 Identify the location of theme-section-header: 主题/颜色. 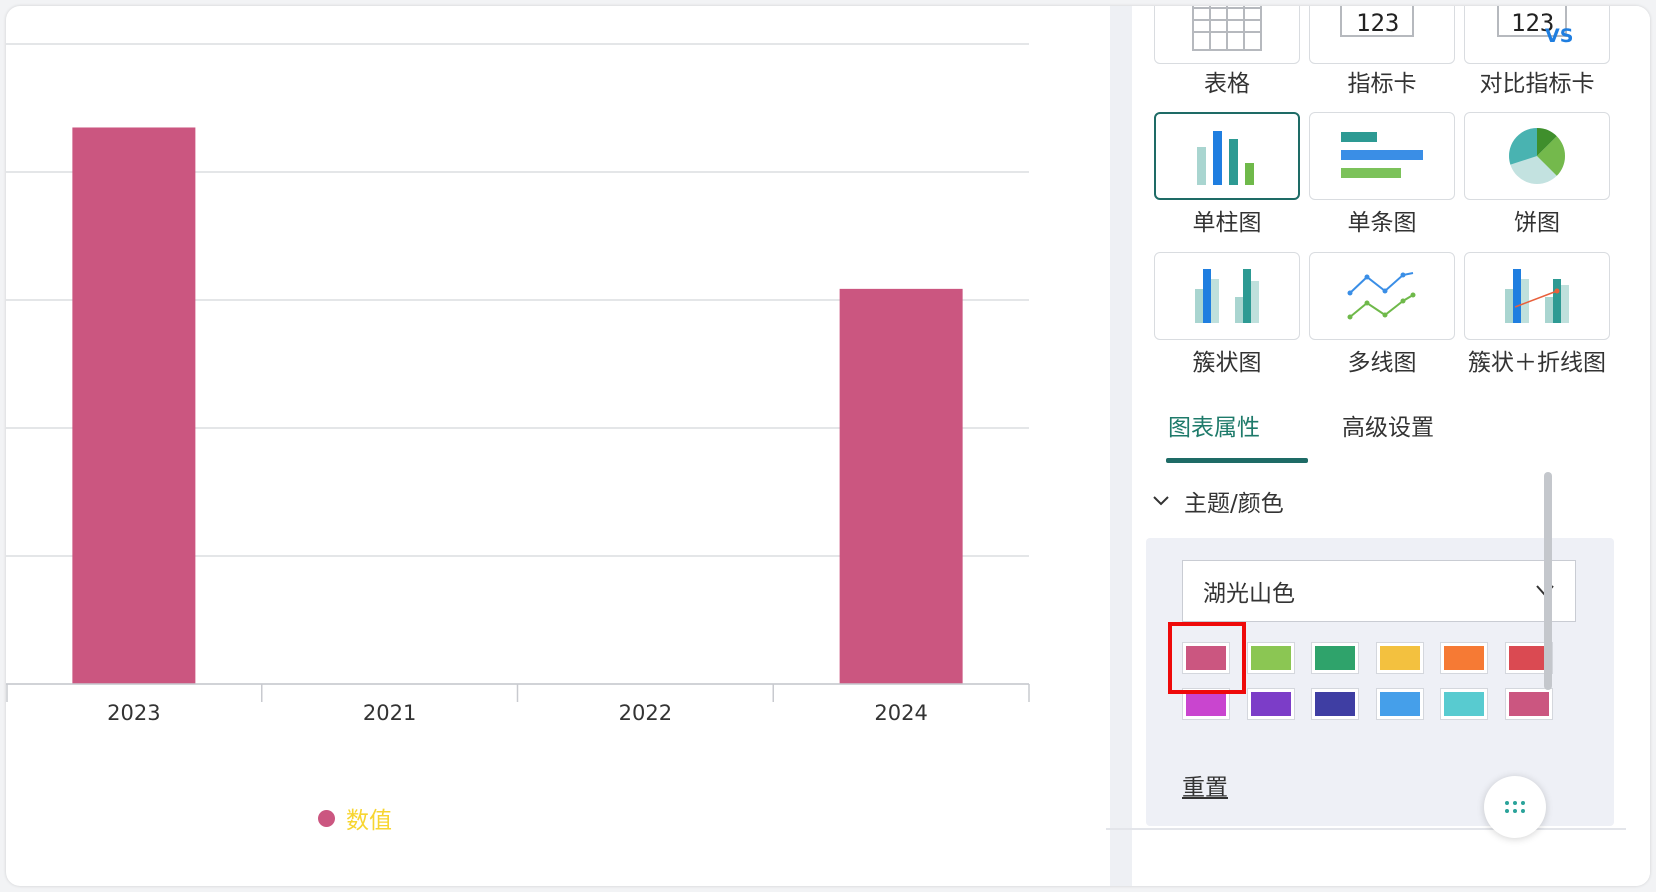
(1218, 501).